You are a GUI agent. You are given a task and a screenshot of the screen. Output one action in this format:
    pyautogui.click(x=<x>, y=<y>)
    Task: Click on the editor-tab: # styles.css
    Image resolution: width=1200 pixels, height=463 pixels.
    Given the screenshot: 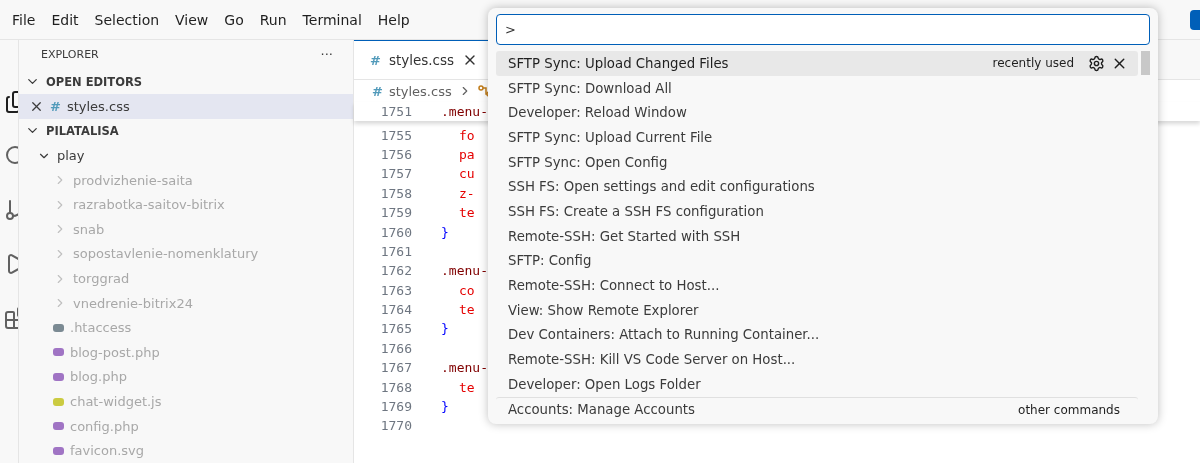 What is the action you would take?
    pyautogui.click(x=422, y=59)
    